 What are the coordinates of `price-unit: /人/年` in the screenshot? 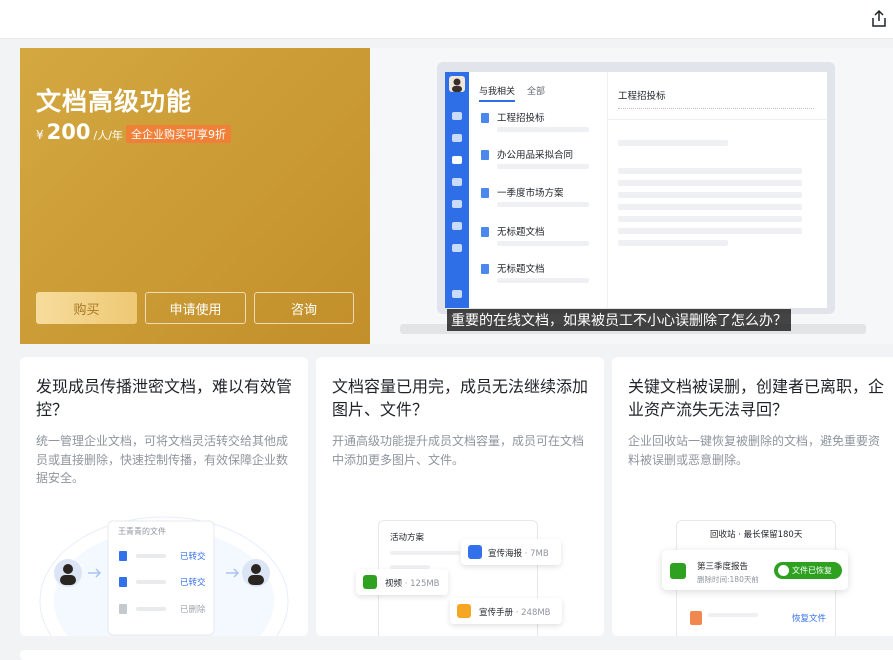 It's located at (108, 135).